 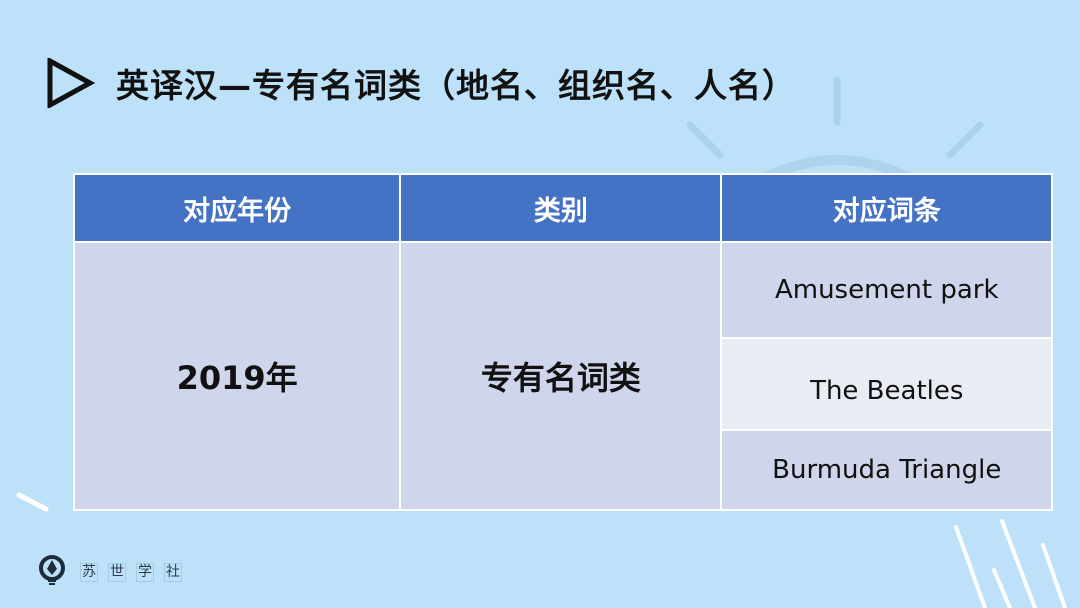 I want to click on stroke-decoration-right, so click(x=1010, y=563).